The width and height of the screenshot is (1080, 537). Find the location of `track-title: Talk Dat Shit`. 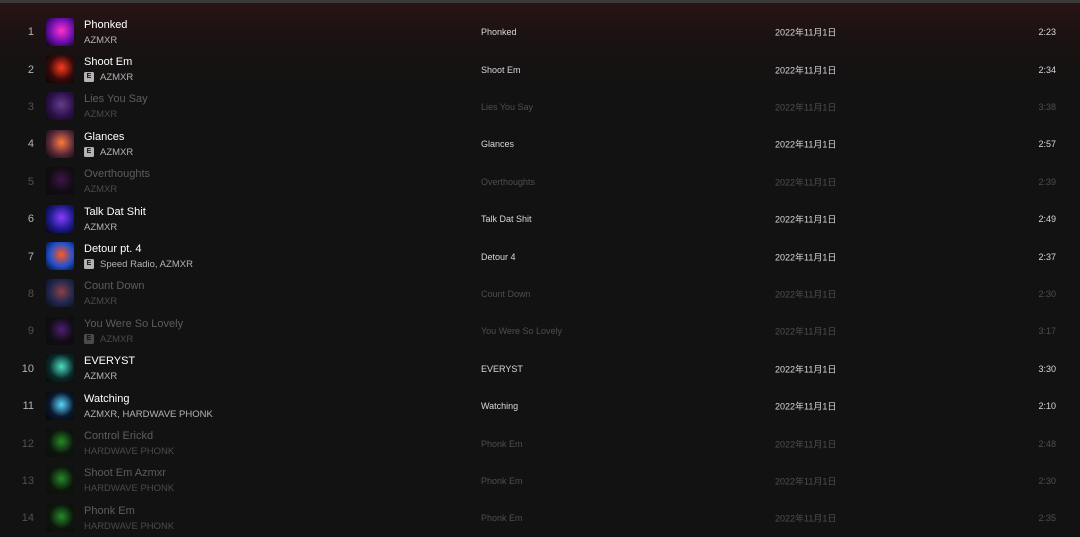

track-title: Talk Dat Shit is located at coordinates (115, 212).